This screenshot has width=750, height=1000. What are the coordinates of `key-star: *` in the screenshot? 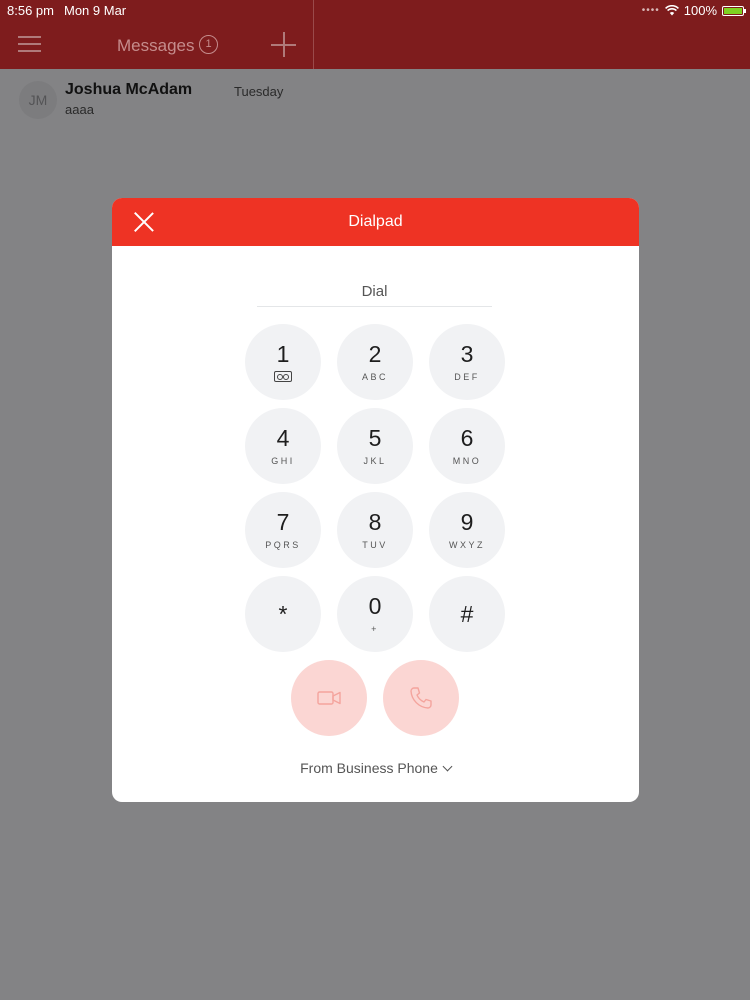 It's located at (283, 614).